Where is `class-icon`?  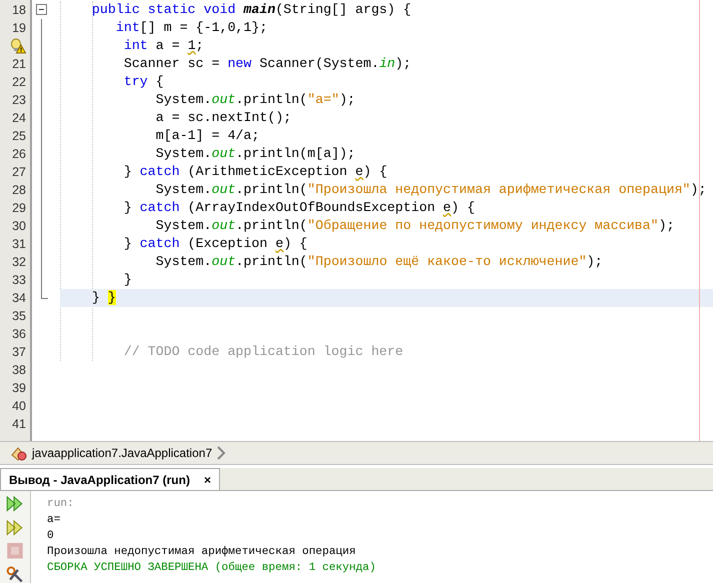 class-icon is located at coordinates (19, 453).